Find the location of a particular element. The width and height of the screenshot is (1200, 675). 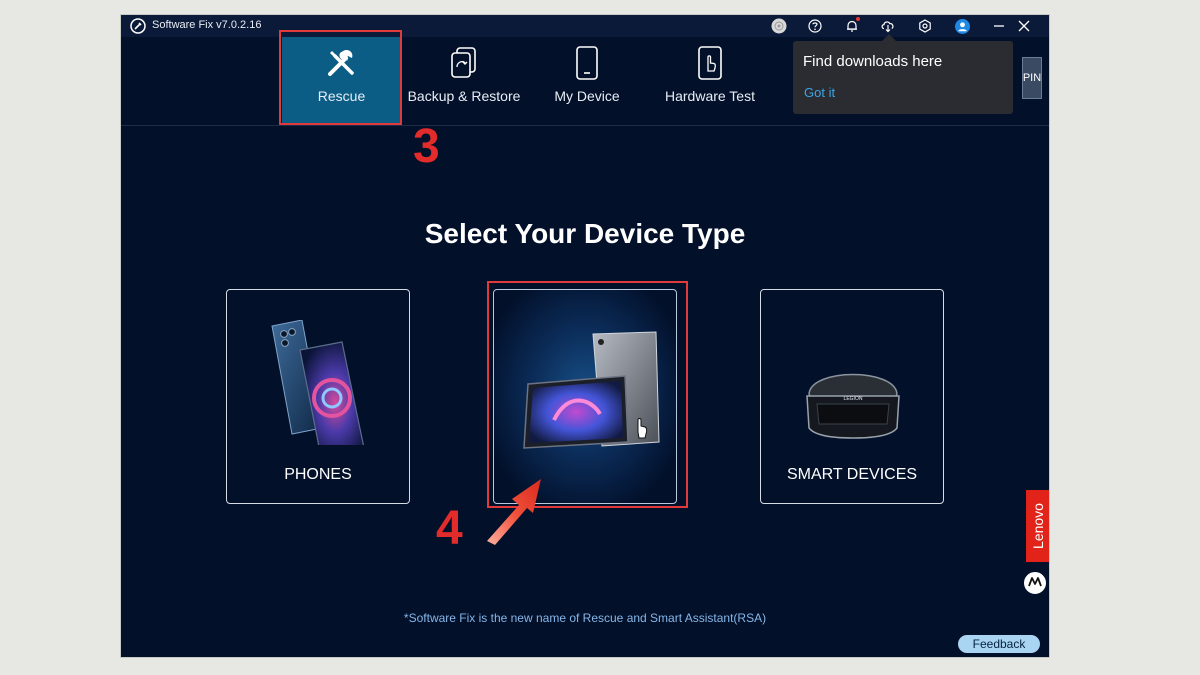

bell-icon is located at coordinates (852, 26).